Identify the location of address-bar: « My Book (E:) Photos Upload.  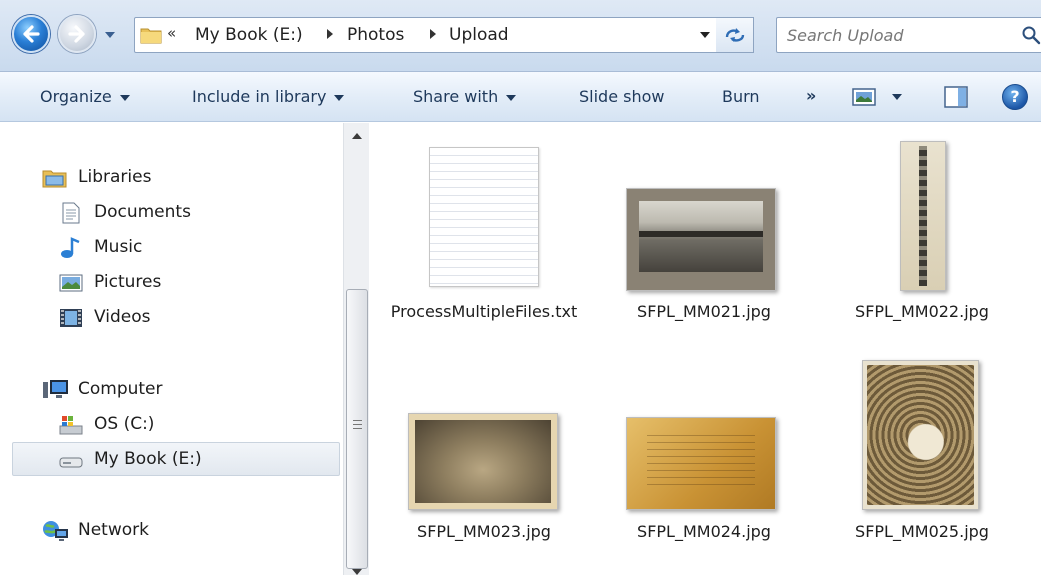
(520, 36).